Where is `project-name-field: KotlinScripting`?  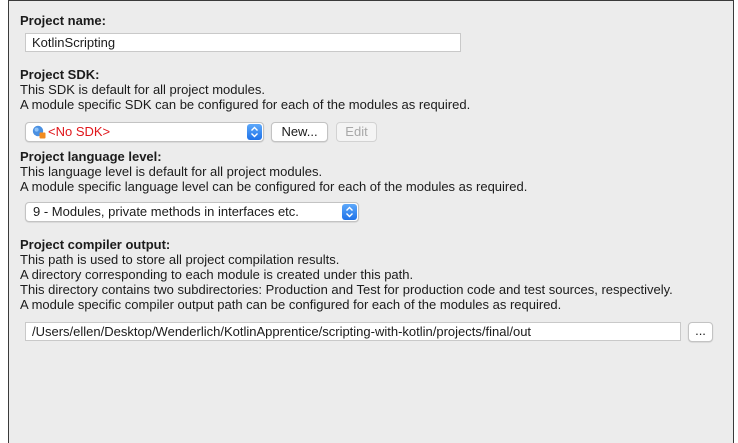
project-name-field: KotlinScripting is located at coordinates (243, 42).